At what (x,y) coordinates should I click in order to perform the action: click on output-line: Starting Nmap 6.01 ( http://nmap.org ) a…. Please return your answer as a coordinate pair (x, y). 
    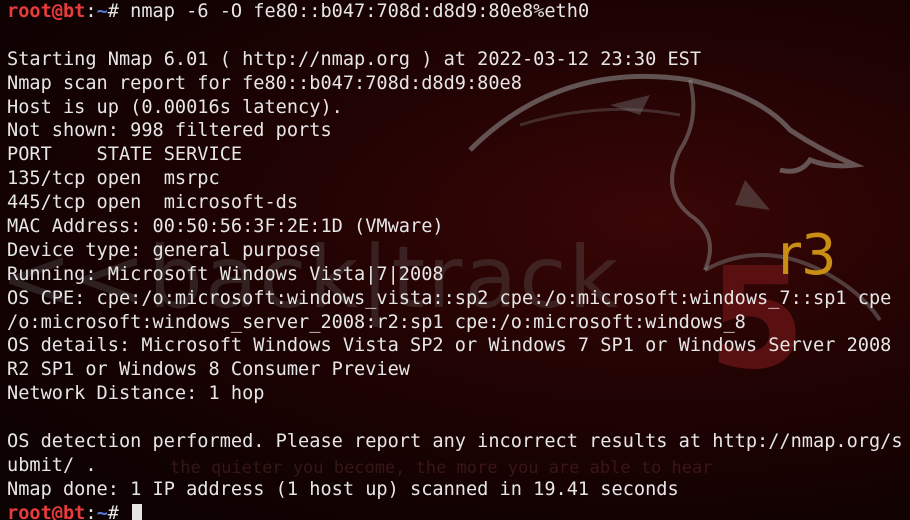
    Looking at the image, I should click on (354, 59).